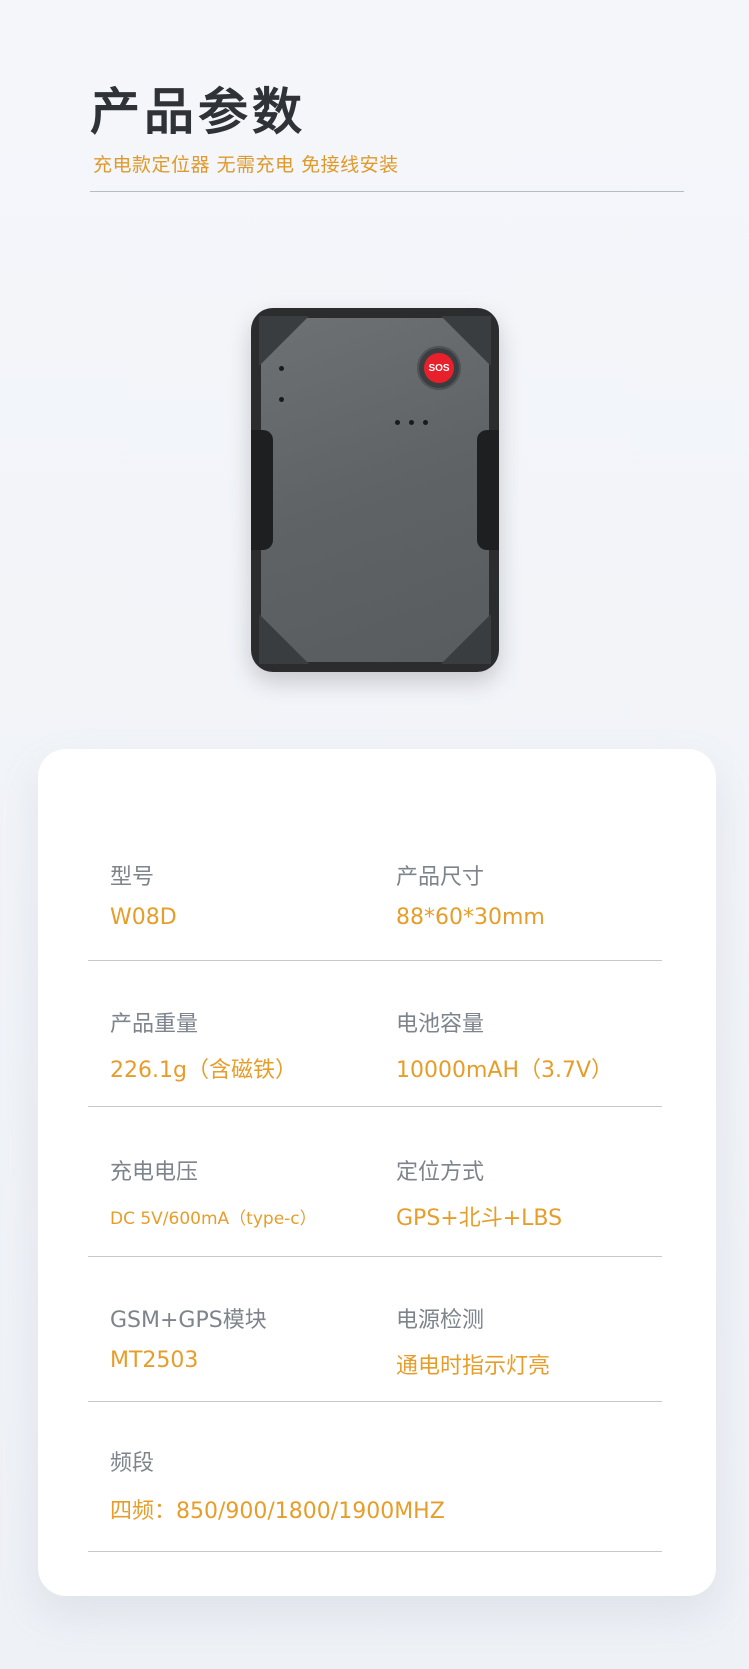 Image resolution: width=749 pixels, height=1669 pixels. What do you see at coordinates (375, 490) in the screenshot?
I see `product-image: SOS` at bounding box center [375, 490].